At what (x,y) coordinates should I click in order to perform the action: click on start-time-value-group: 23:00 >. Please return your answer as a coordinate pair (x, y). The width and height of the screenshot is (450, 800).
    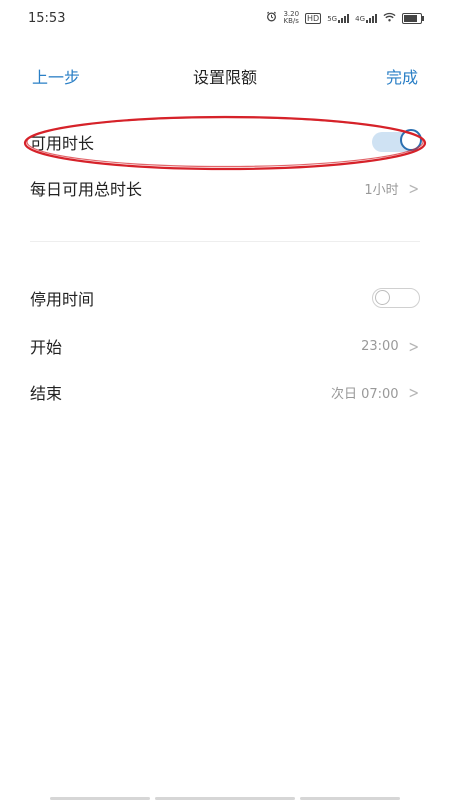
    Looking at the image, I should click on (390, 346).